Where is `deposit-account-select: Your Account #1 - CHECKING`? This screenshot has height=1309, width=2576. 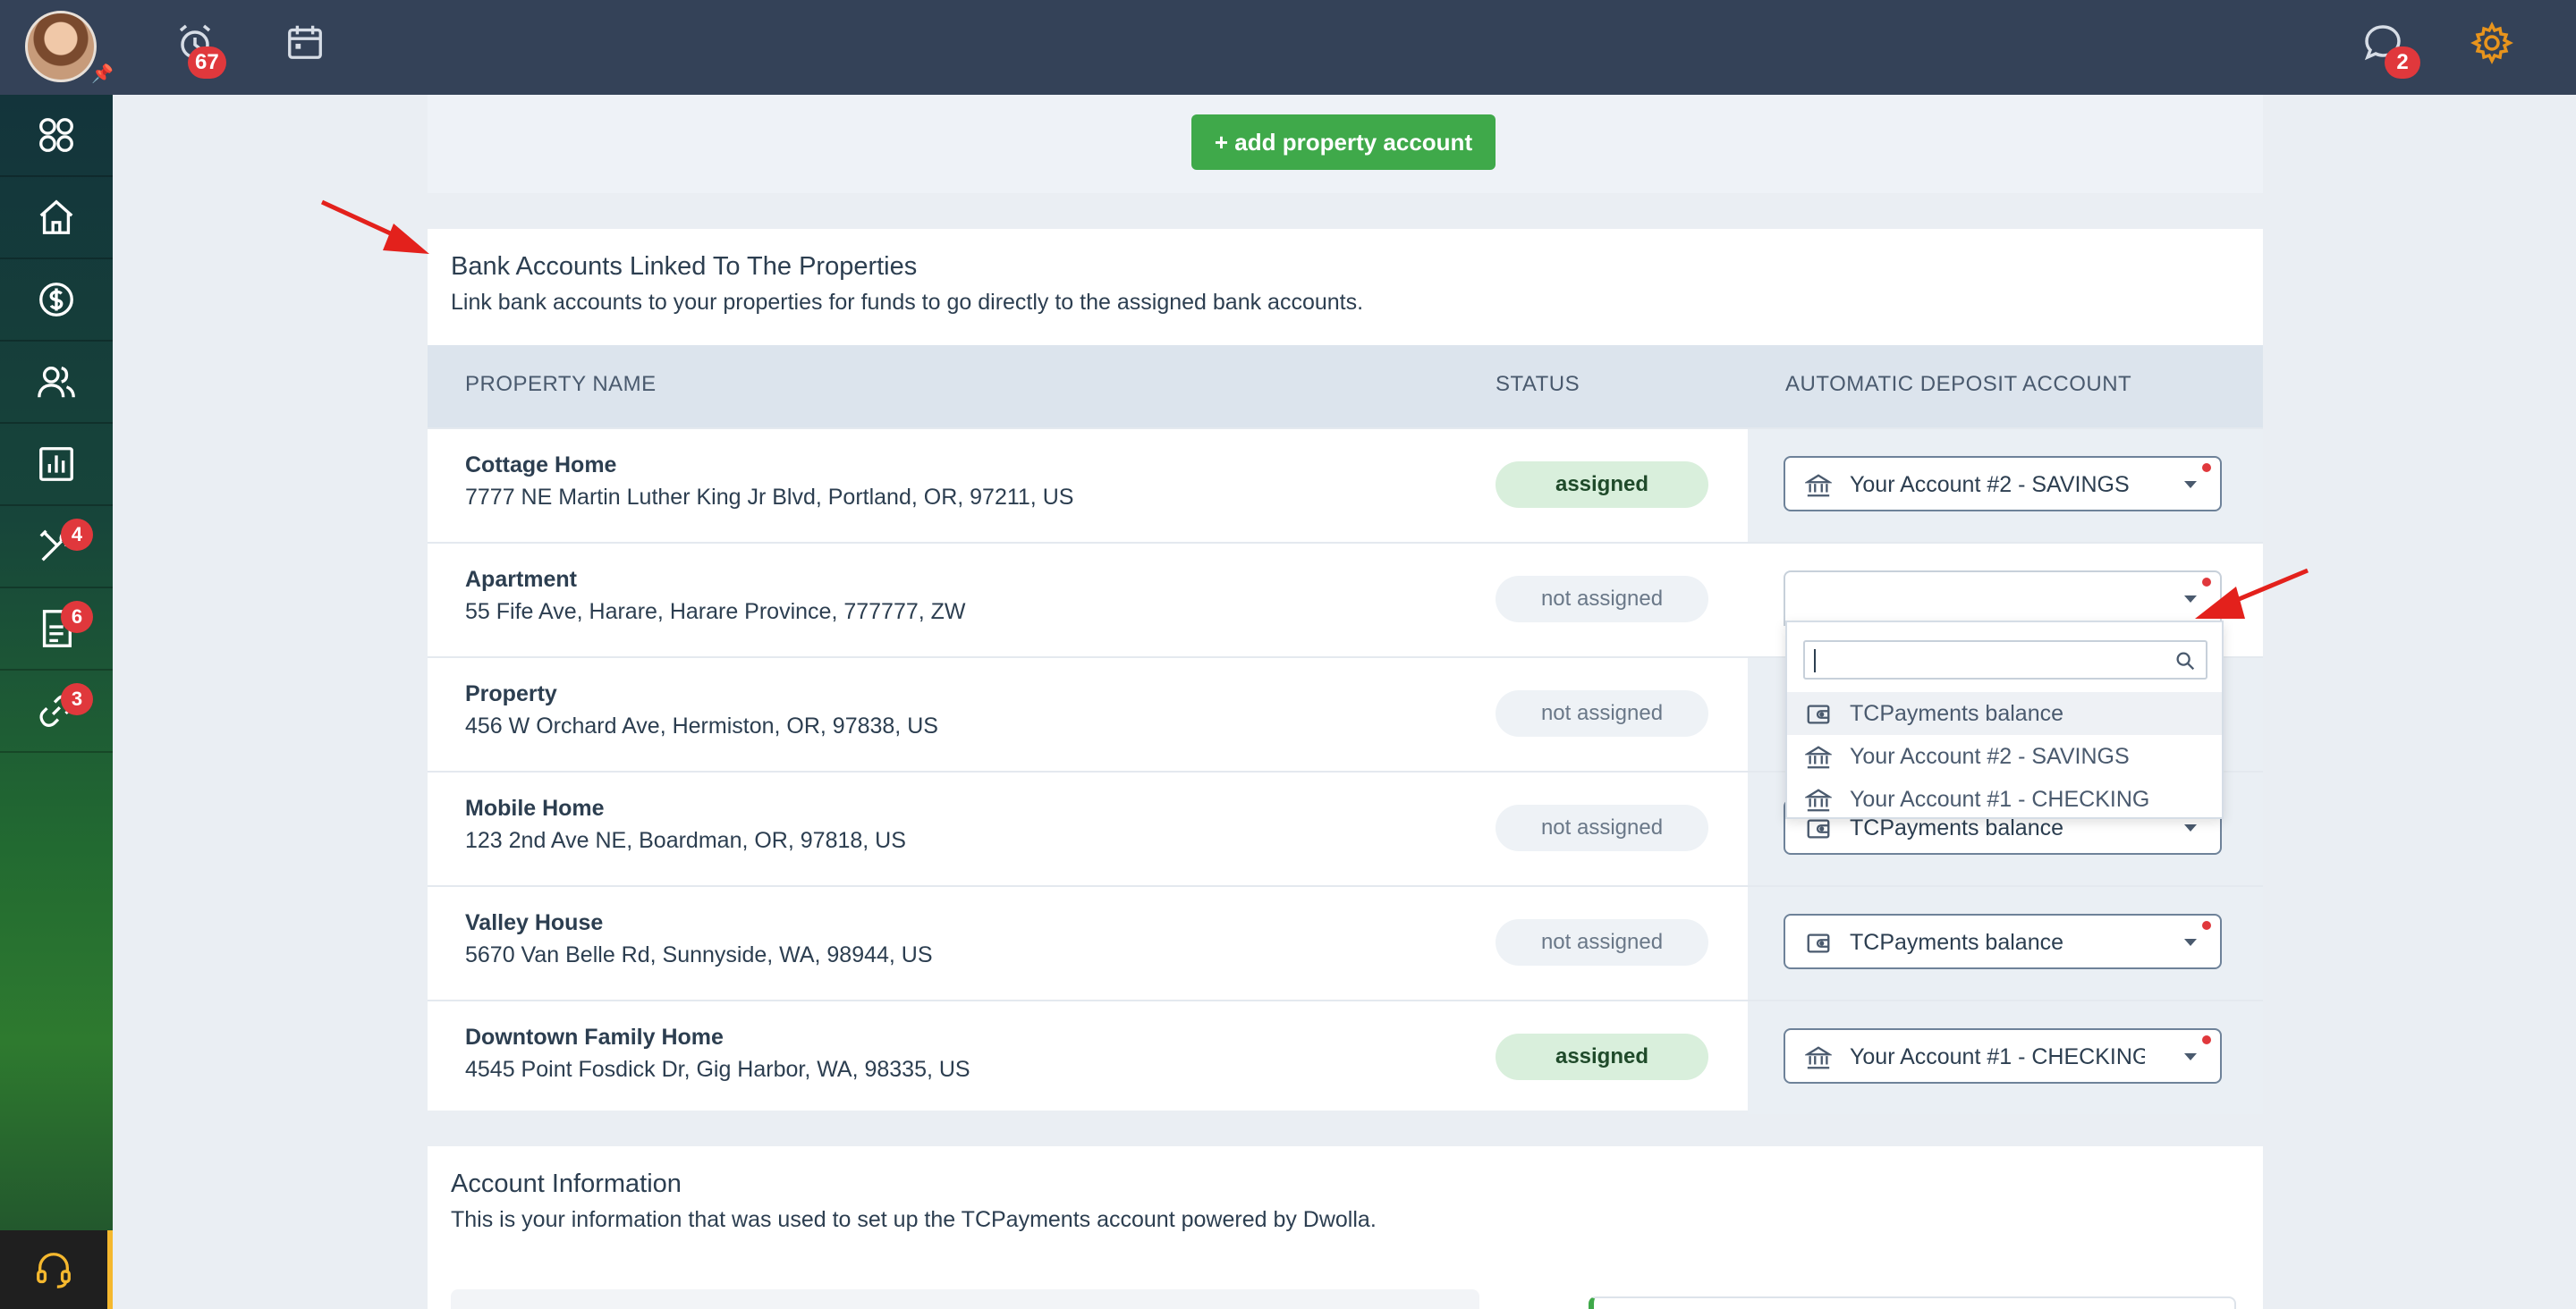
deposit-account-select: Your Account #1 - CHECKING is located at coordinates (2003, 1056).